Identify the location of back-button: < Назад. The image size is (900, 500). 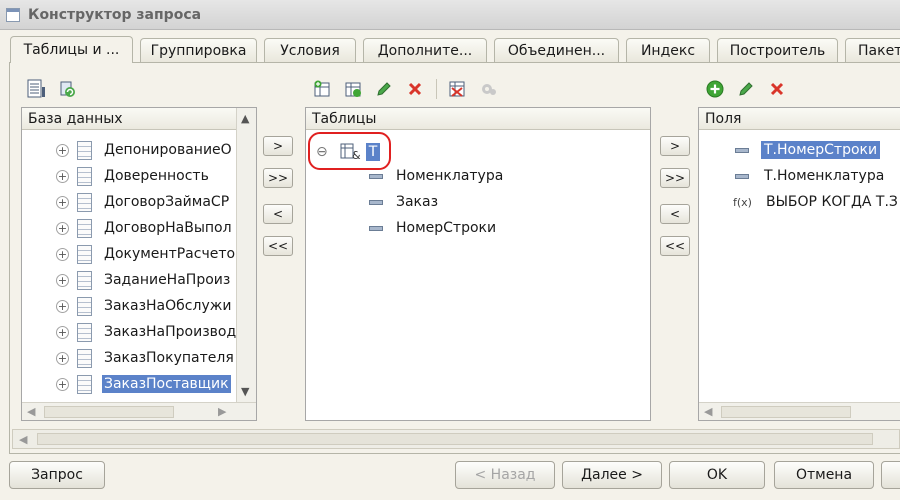
(505, 475).